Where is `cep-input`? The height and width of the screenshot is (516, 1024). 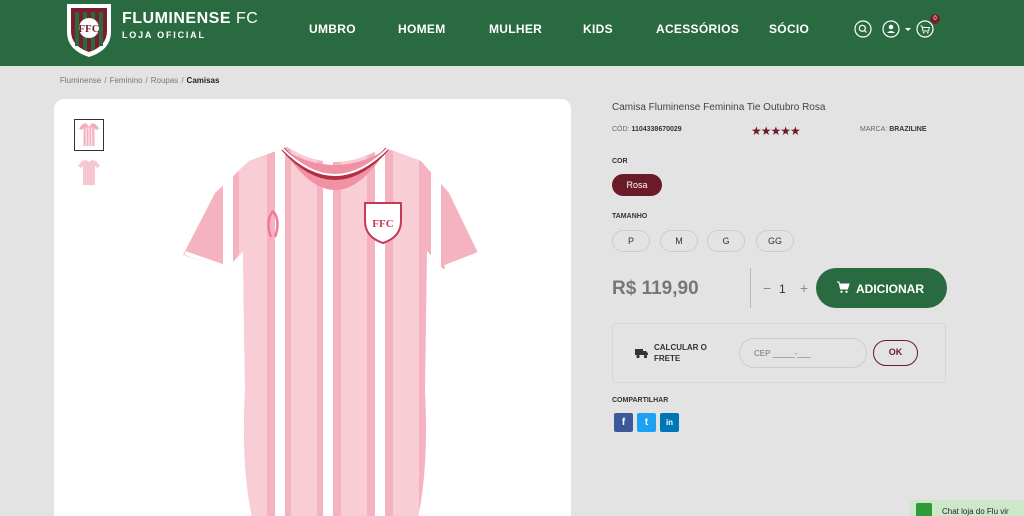 cep-input is located at coordinates (803, 353).